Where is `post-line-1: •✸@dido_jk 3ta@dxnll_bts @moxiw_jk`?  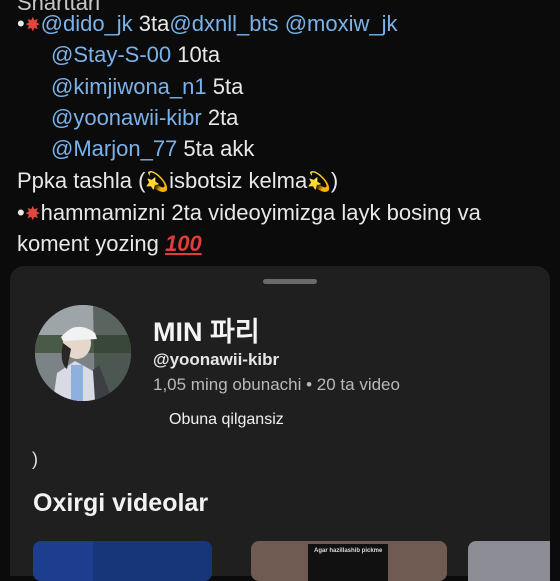 post-line-1: •✸@dido_jk 3ta@dxnll_bts @moxiw_jk is located at coordinates (207, 24).